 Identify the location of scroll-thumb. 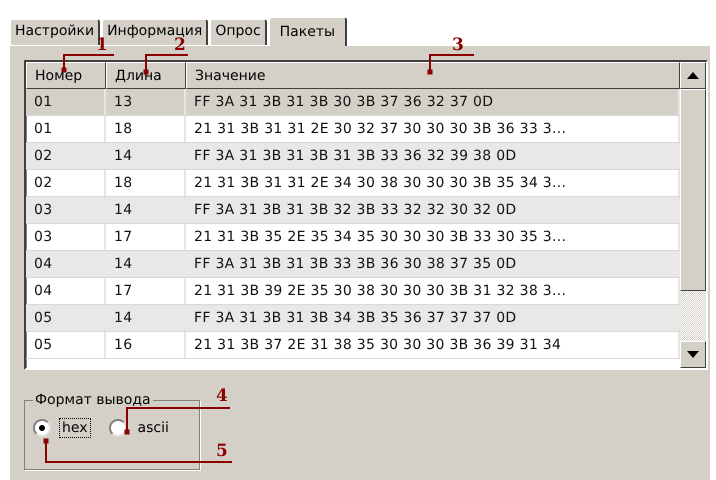
(693, 190).